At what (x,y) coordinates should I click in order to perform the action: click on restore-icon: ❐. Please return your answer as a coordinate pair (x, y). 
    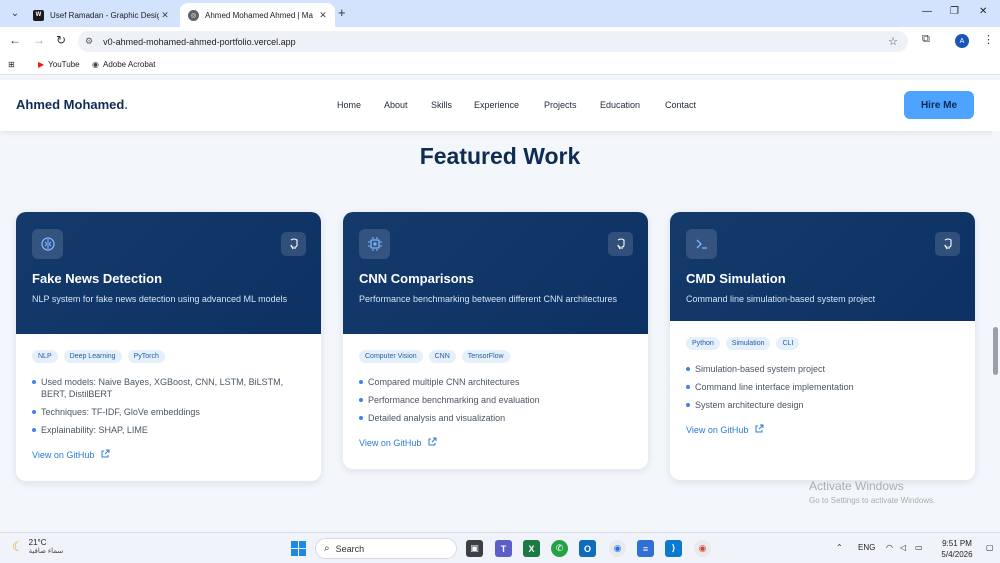
    Looking at the image, I should click on (954, 11).